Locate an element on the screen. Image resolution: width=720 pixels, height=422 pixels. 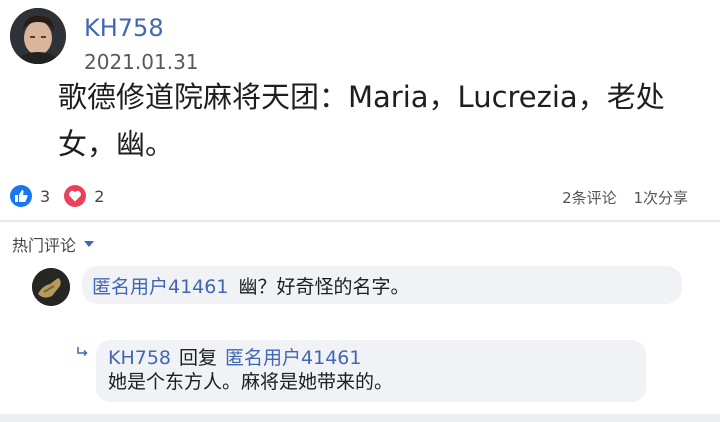
reply-arrow-icon is located at coordinates (82, 352).